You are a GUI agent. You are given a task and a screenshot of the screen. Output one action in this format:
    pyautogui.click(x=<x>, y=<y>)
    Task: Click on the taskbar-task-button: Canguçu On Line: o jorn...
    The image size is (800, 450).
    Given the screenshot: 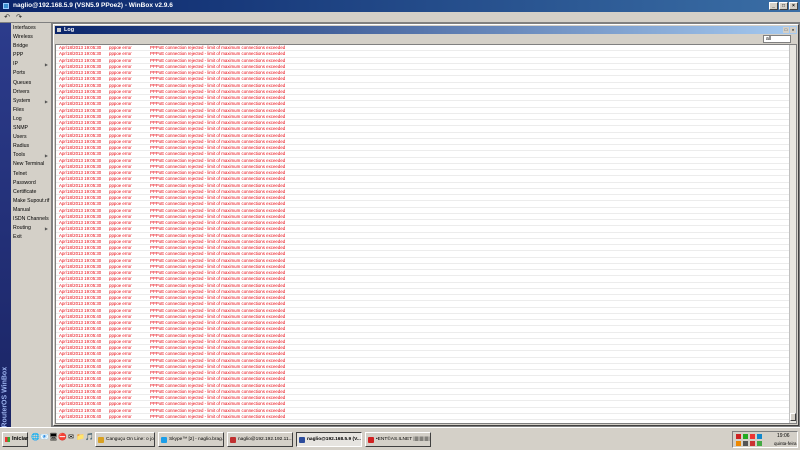 What is the action you would take?
    pyautogui.click(x=125, y=439)
    